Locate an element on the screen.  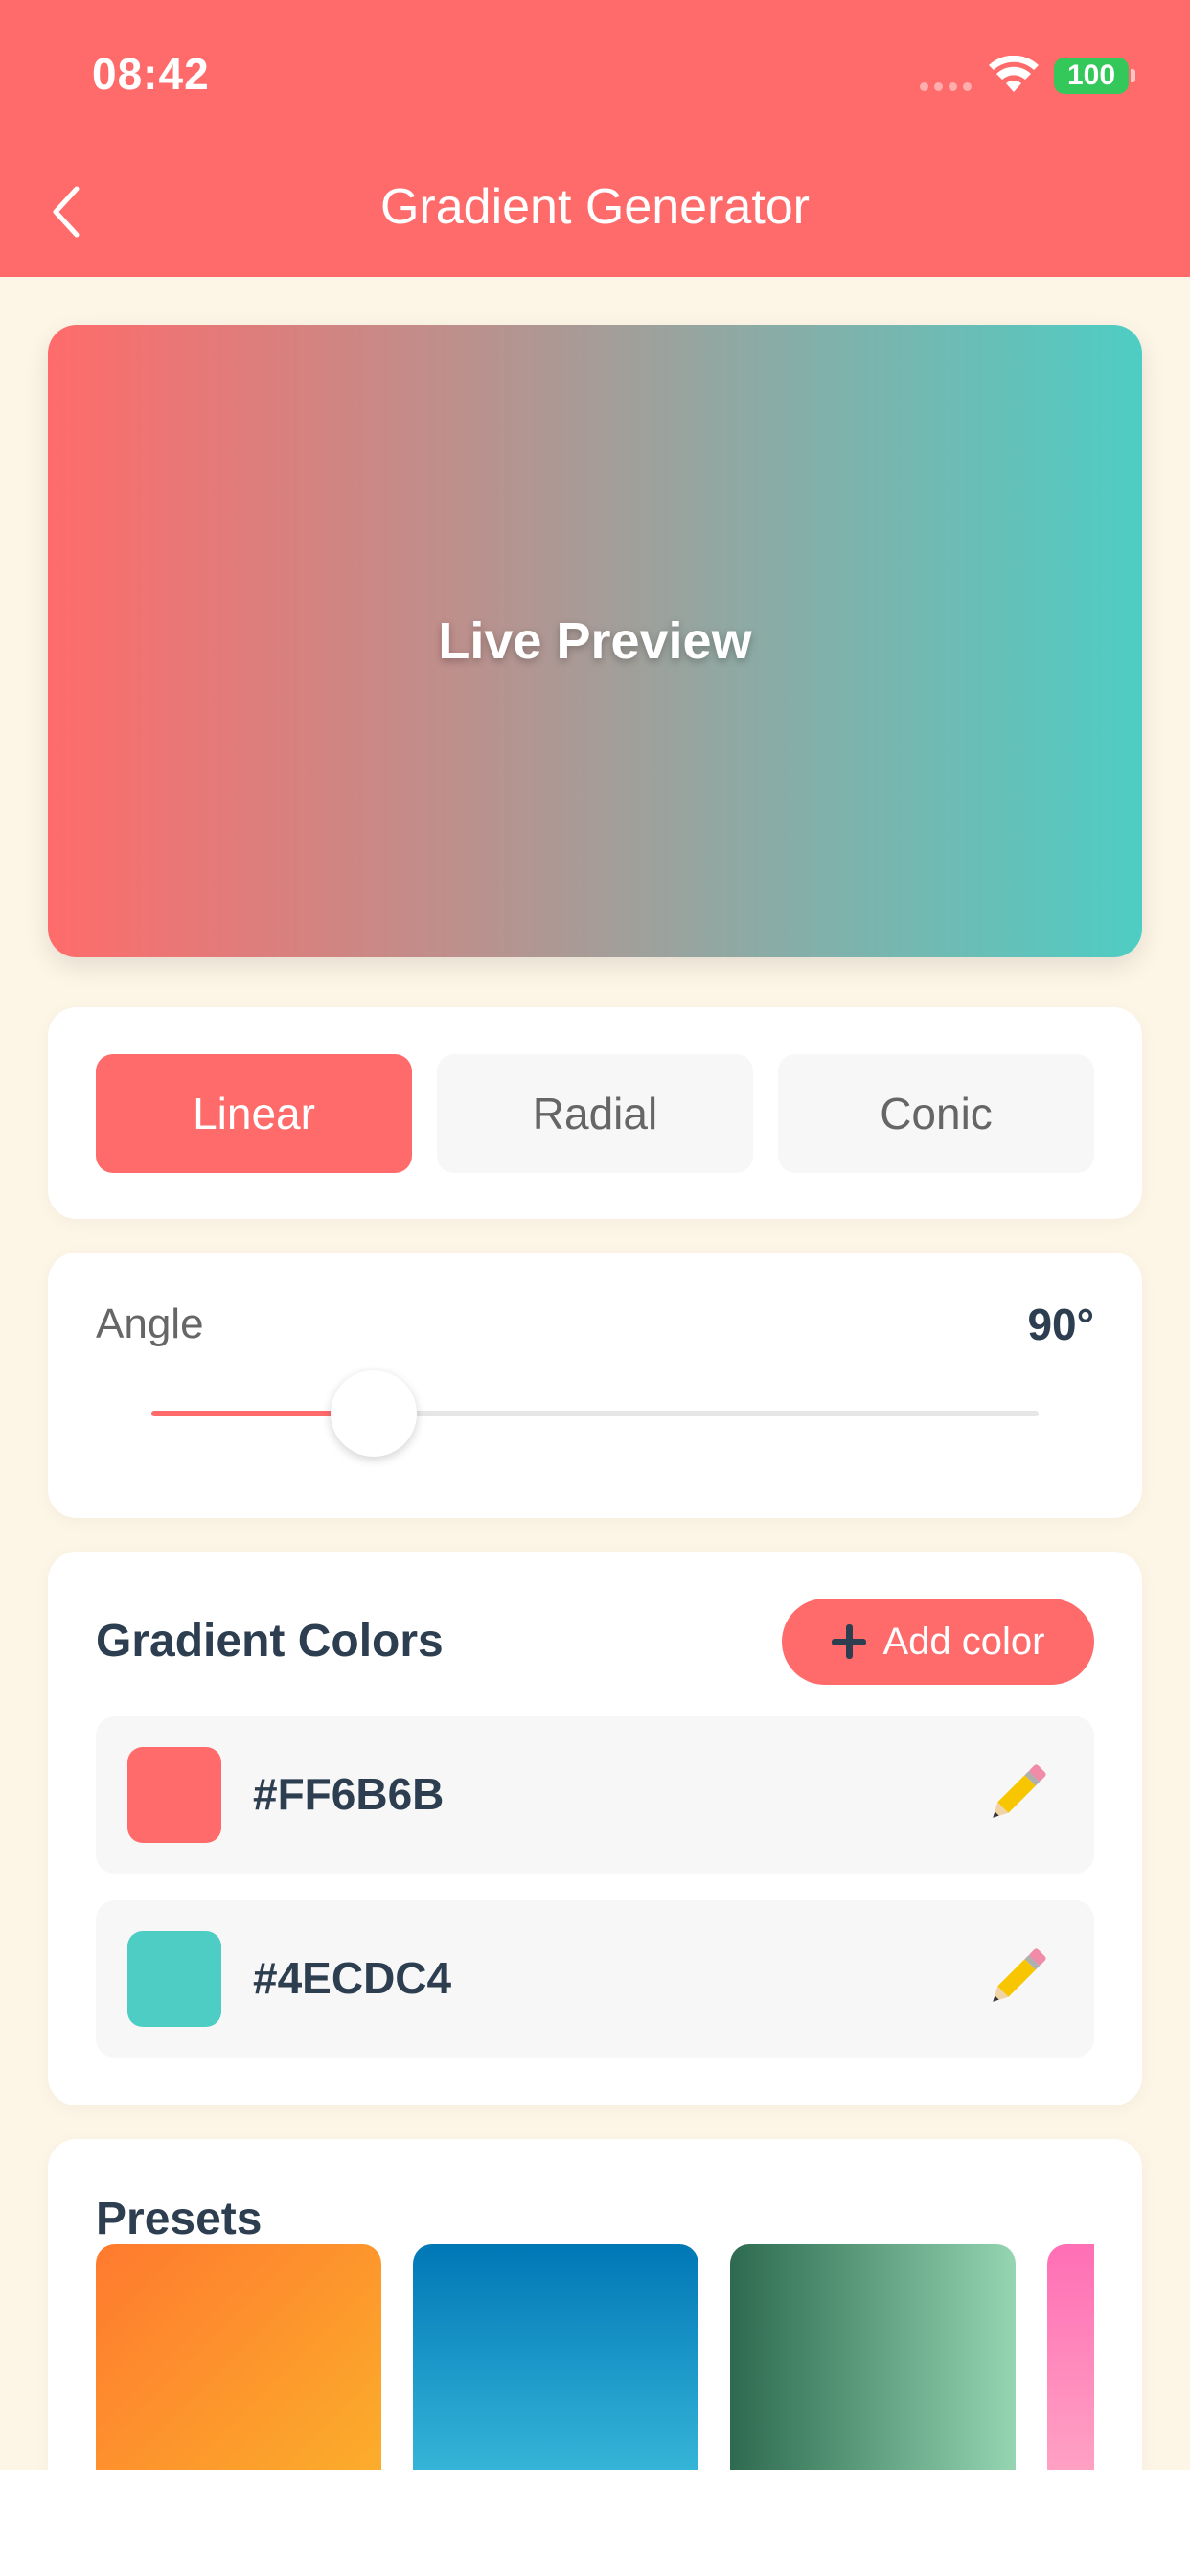
tab-radial: Radial is located at coordinates (595, 1113).